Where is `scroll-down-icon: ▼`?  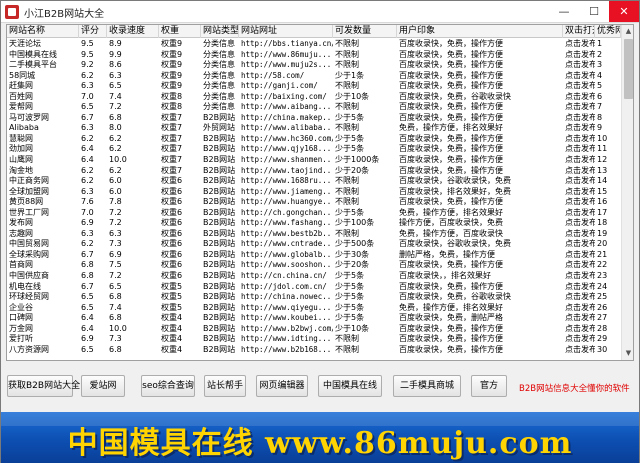 scroll-down-icon: ▼ is located at coordinates (627, 353).